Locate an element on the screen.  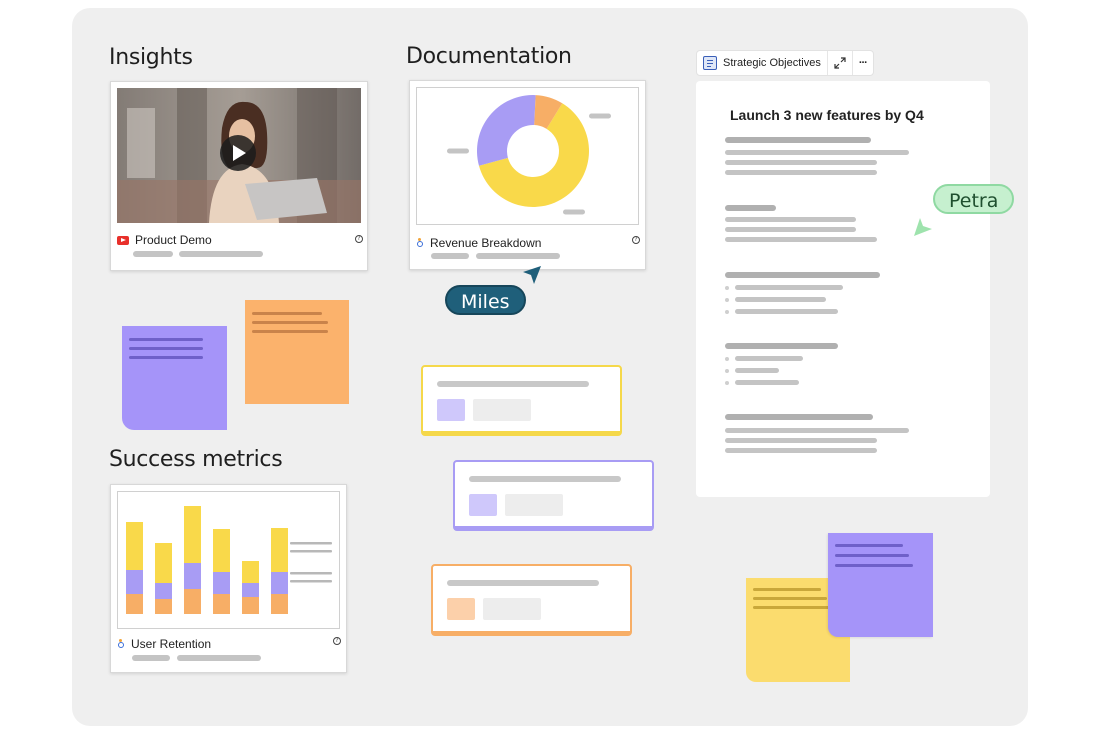
stacked-bar-chart is located at coordinates (229, 560).